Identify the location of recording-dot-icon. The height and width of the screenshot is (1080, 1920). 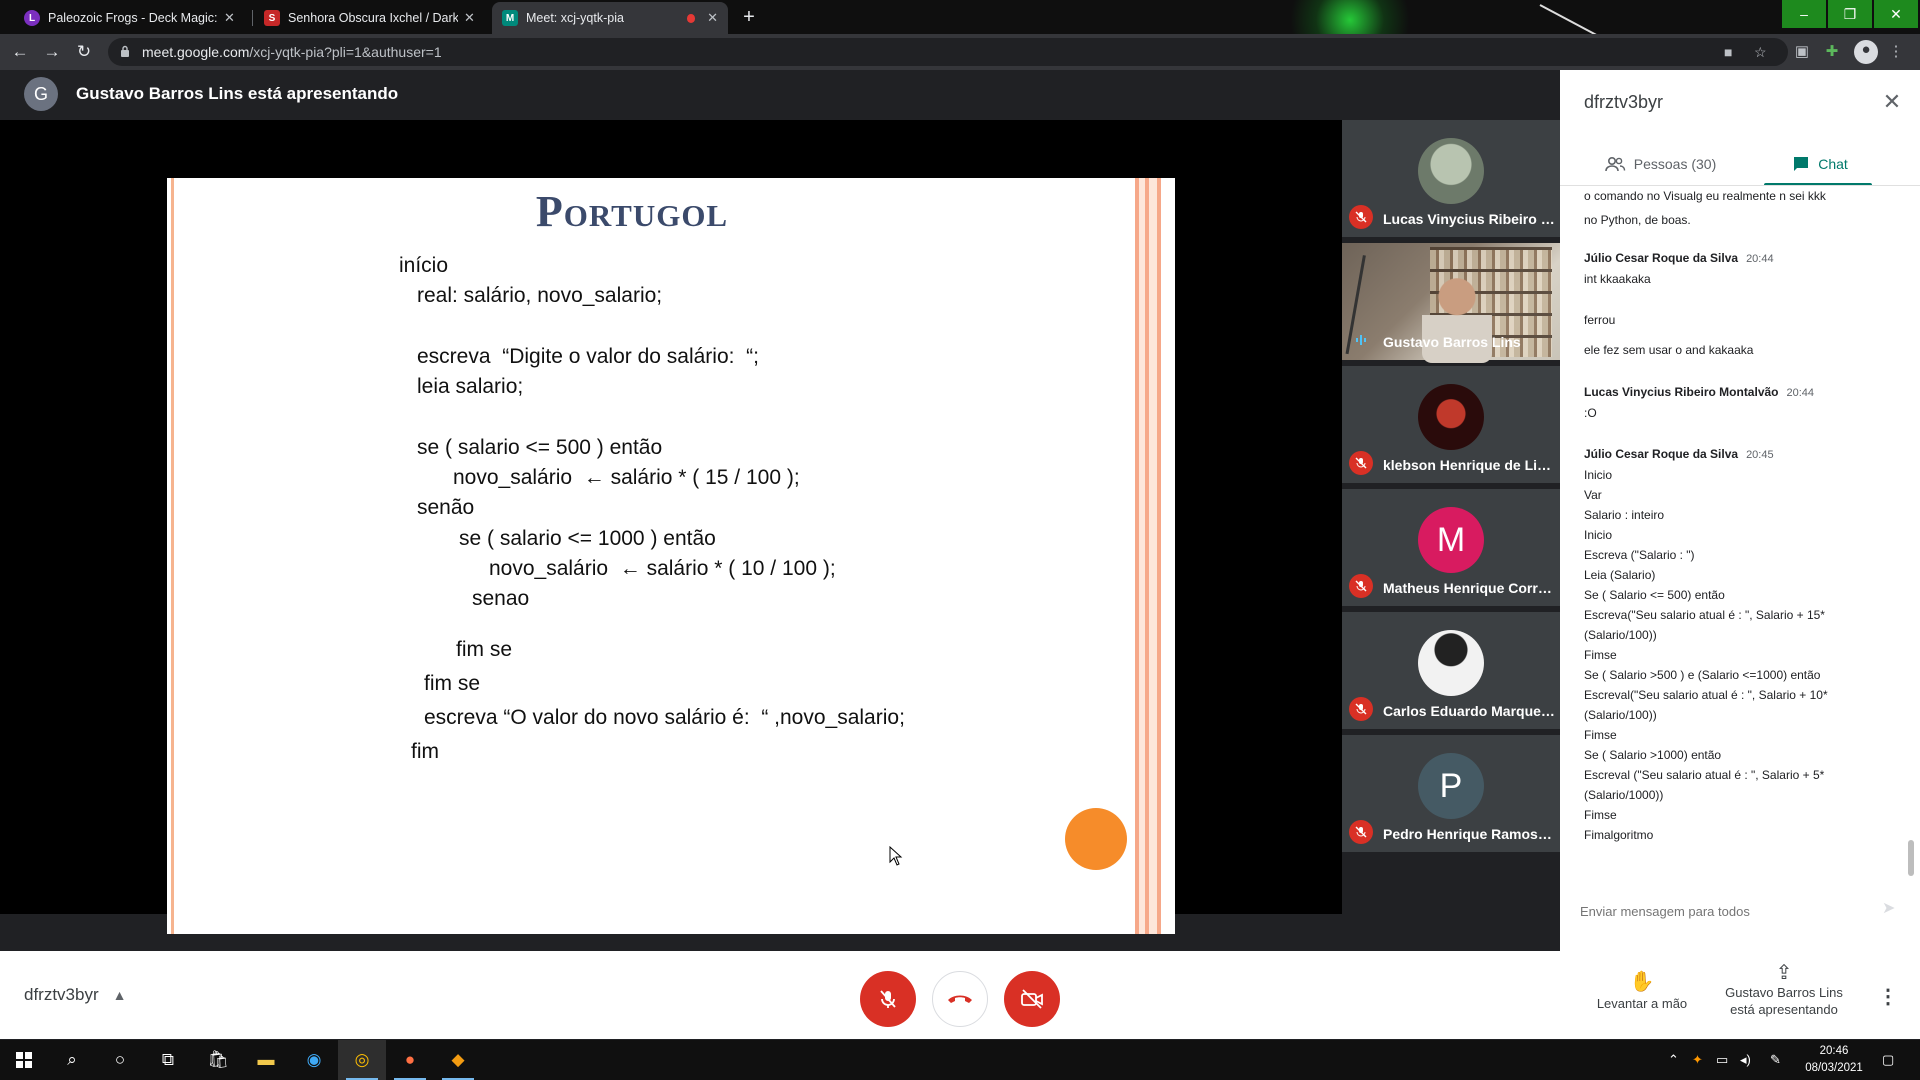
(691, 18).